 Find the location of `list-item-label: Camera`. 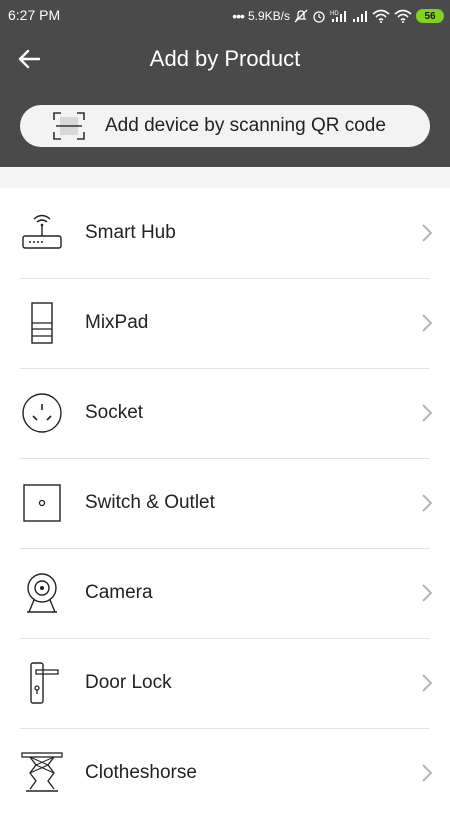

list-item-label: Camera is located at coordinates (119, 592).